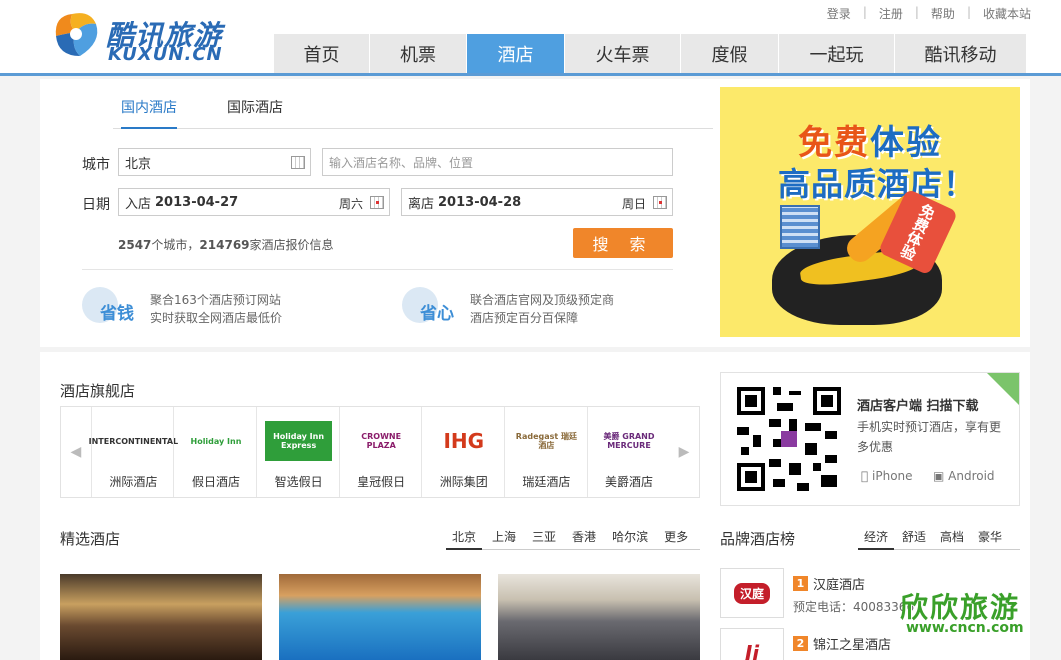 This screenshot has width=1061, height=660. I want to click on nav-together: 一起玩, so click(837, 53).